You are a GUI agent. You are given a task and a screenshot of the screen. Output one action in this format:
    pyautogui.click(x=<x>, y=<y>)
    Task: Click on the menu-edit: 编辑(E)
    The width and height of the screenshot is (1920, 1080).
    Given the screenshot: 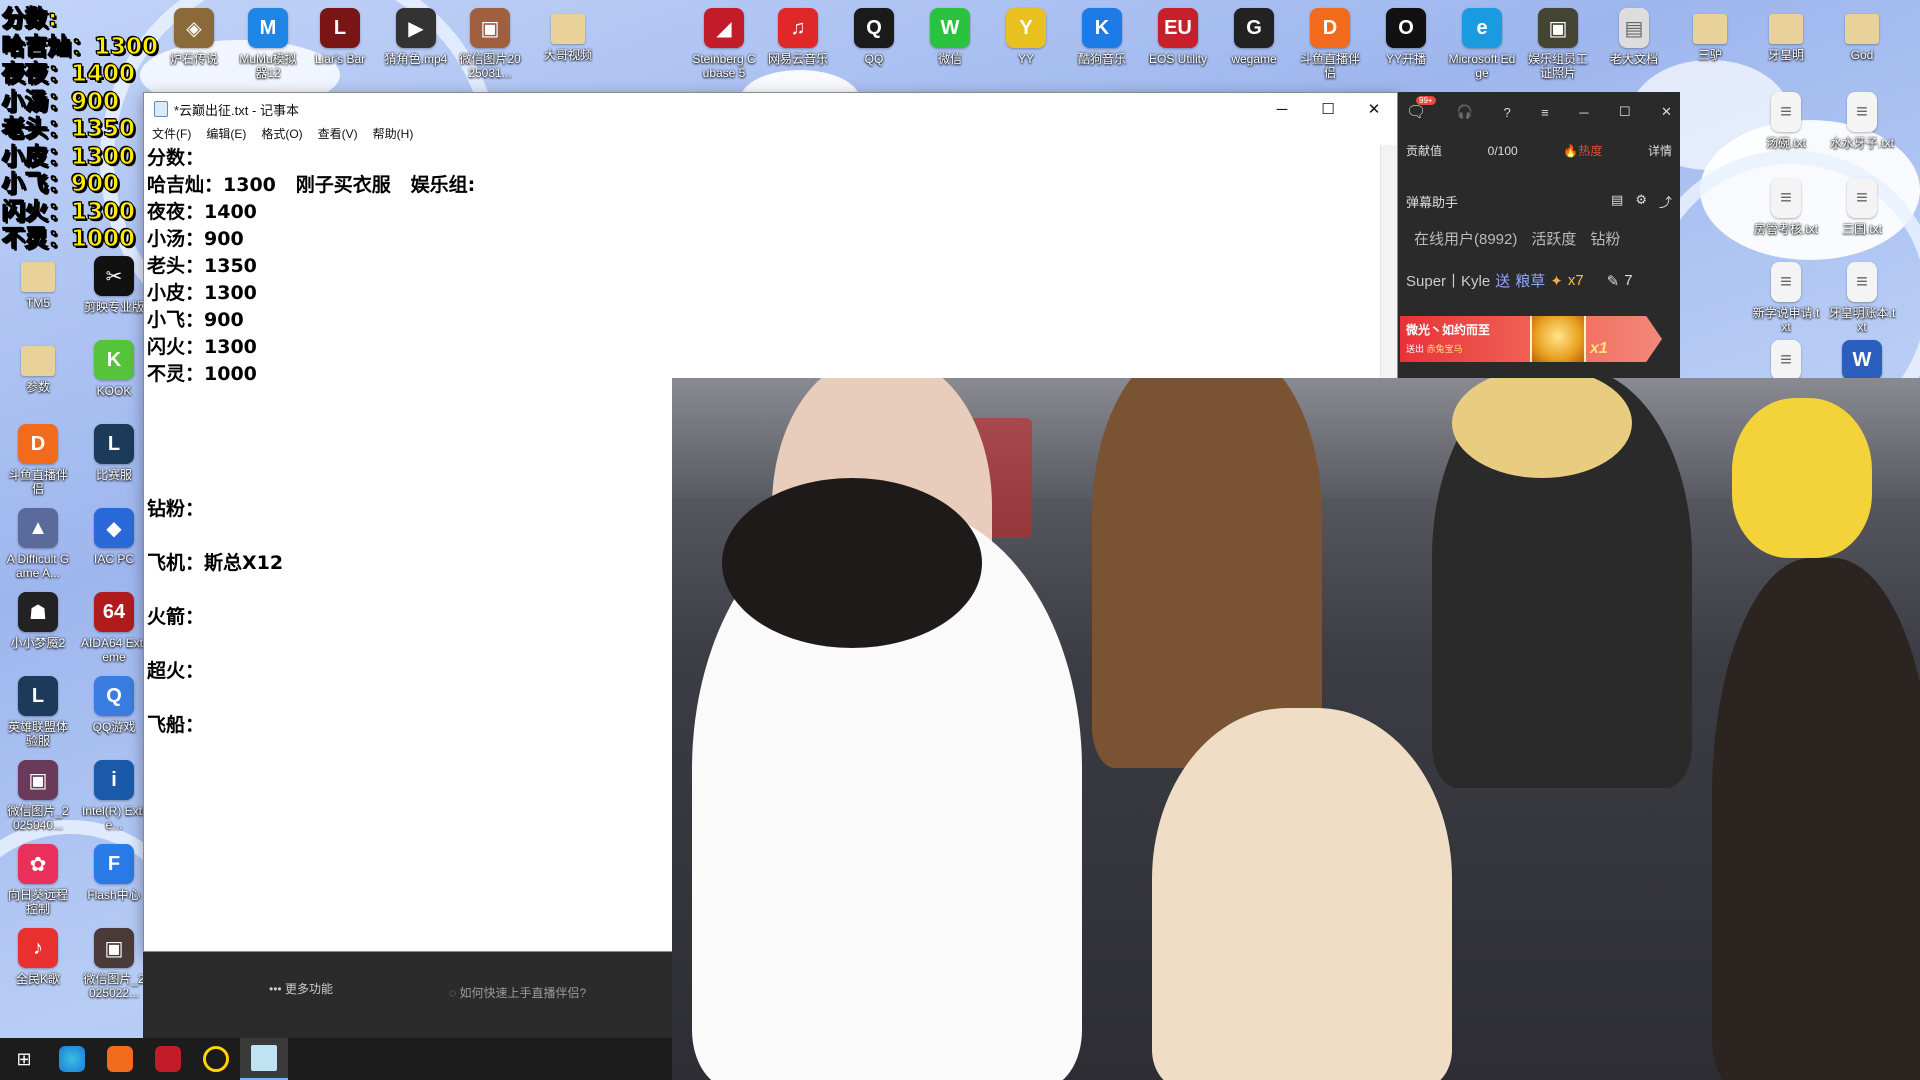 What is the action you would take?
    pyautogui.click(x=226, y=135)
    